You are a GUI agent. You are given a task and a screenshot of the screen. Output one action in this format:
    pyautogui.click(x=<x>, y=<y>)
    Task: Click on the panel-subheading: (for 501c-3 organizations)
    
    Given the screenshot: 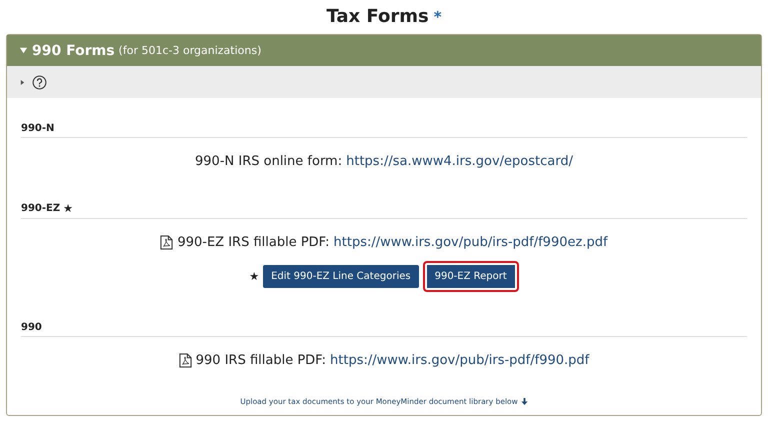 What is the action you would take?
    pyautogui.click(x=190, y=50)
    